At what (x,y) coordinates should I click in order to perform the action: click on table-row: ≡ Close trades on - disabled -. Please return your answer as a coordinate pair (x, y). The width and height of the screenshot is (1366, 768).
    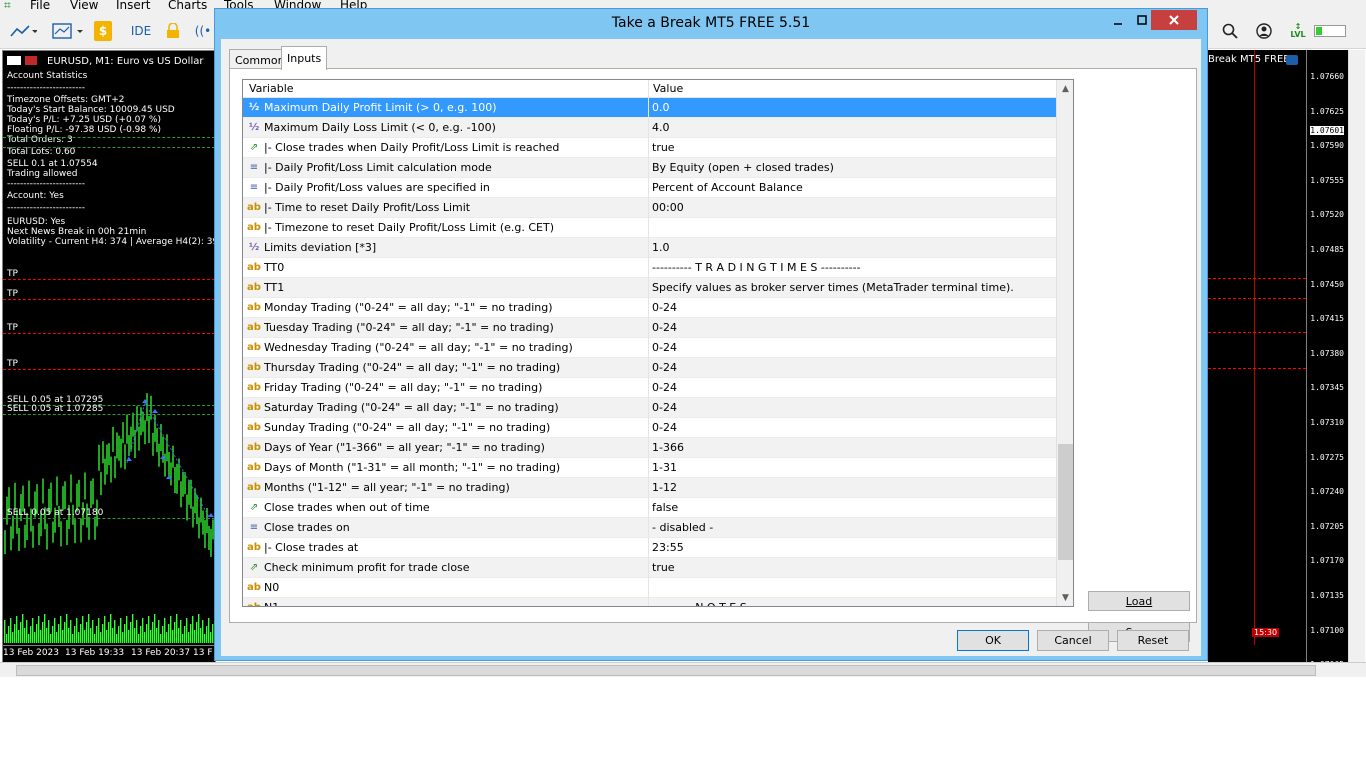
    Looking at the image, I should click on (649, 528).